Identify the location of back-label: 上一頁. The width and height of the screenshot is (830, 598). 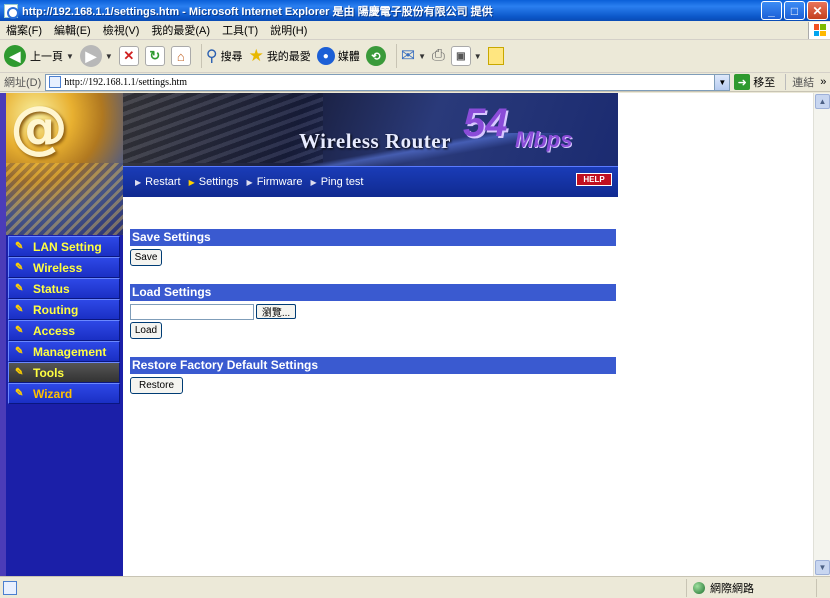
(46, 57).